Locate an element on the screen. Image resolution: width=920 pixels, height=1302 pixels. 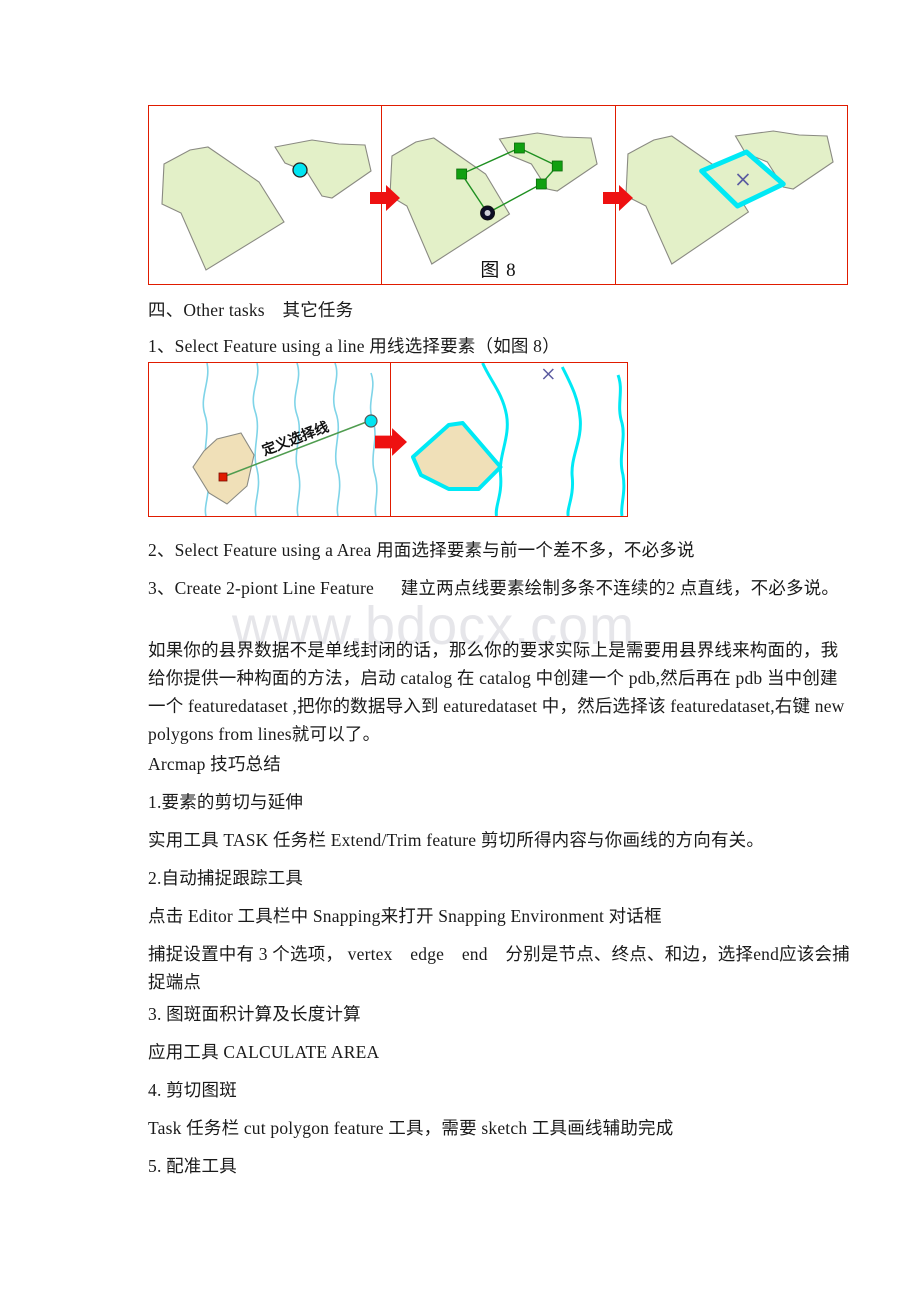
figure-8-panel-3-graphic is located at coordinates (729, 197).